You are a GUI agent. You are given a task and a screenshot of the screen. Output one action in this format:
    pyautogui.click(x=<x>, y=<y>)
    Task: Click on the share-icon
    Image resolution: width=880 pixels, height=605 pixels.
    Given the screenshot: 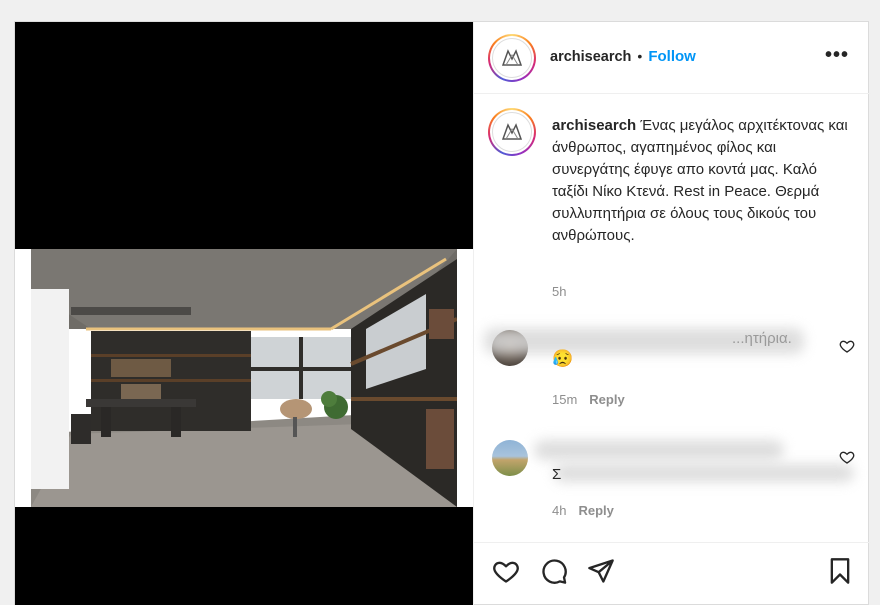 What is the action you would take?
    pyautogui.click(x=601, y=571)
    